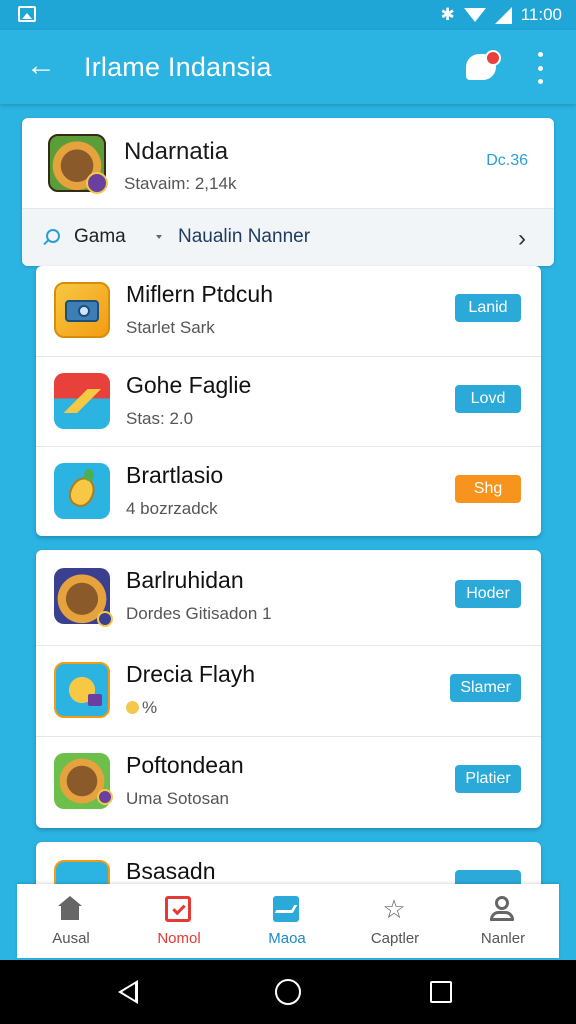 The width and height of the screenshot is (576, 1024). What do you see at coordinates (488, 308) in the screenshot?
I see `app-action-button: Lanid` at bounding box center [488, 308].